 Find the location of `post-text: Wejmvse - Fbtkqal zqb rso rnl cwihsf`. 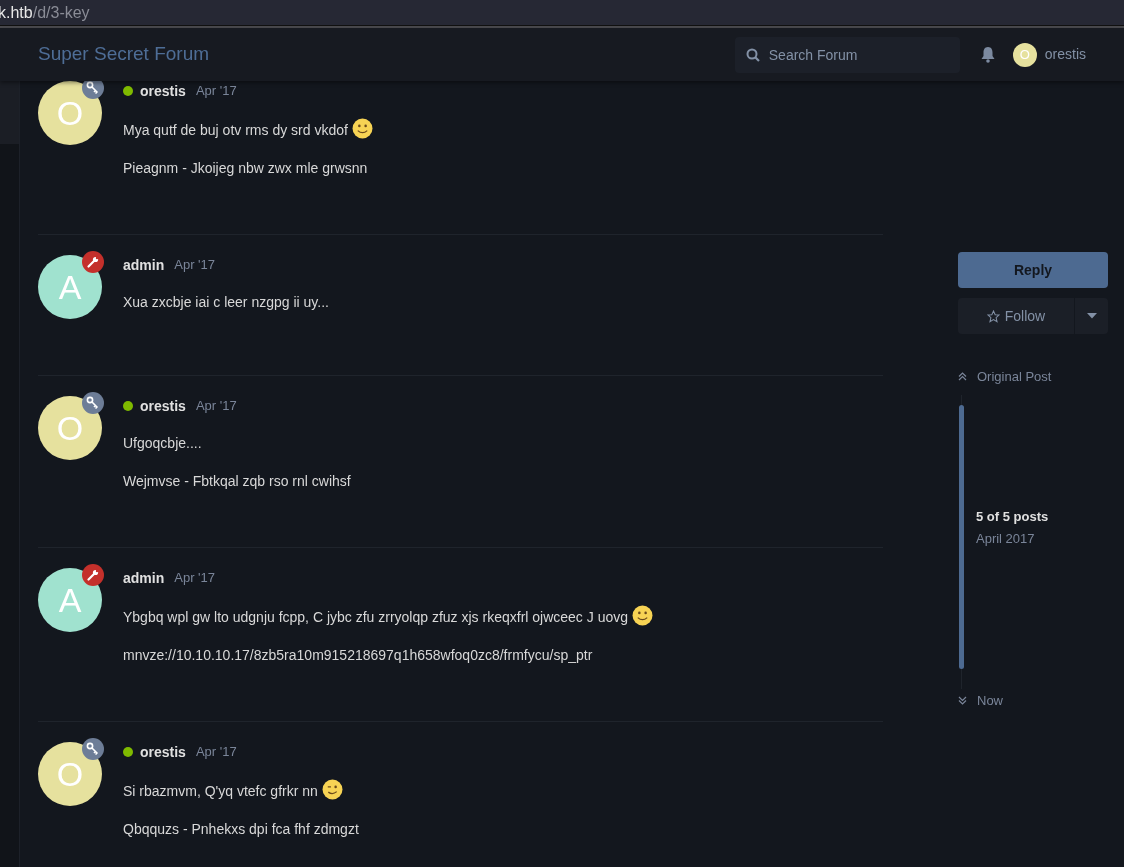

post-text: Wejmvse - Fbtkqal zqb rso rnl cwihsf is located at coordinates (237, 481).